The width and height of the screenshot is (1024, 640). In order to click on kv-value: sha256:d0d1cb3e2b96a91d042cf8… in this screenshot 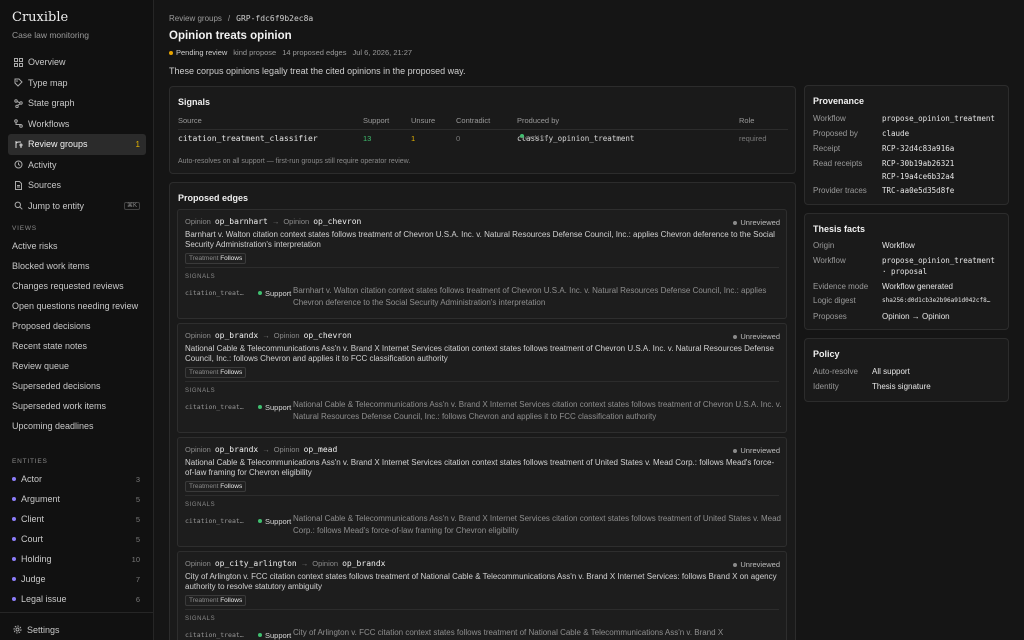, I will do `click(936, 300)`.